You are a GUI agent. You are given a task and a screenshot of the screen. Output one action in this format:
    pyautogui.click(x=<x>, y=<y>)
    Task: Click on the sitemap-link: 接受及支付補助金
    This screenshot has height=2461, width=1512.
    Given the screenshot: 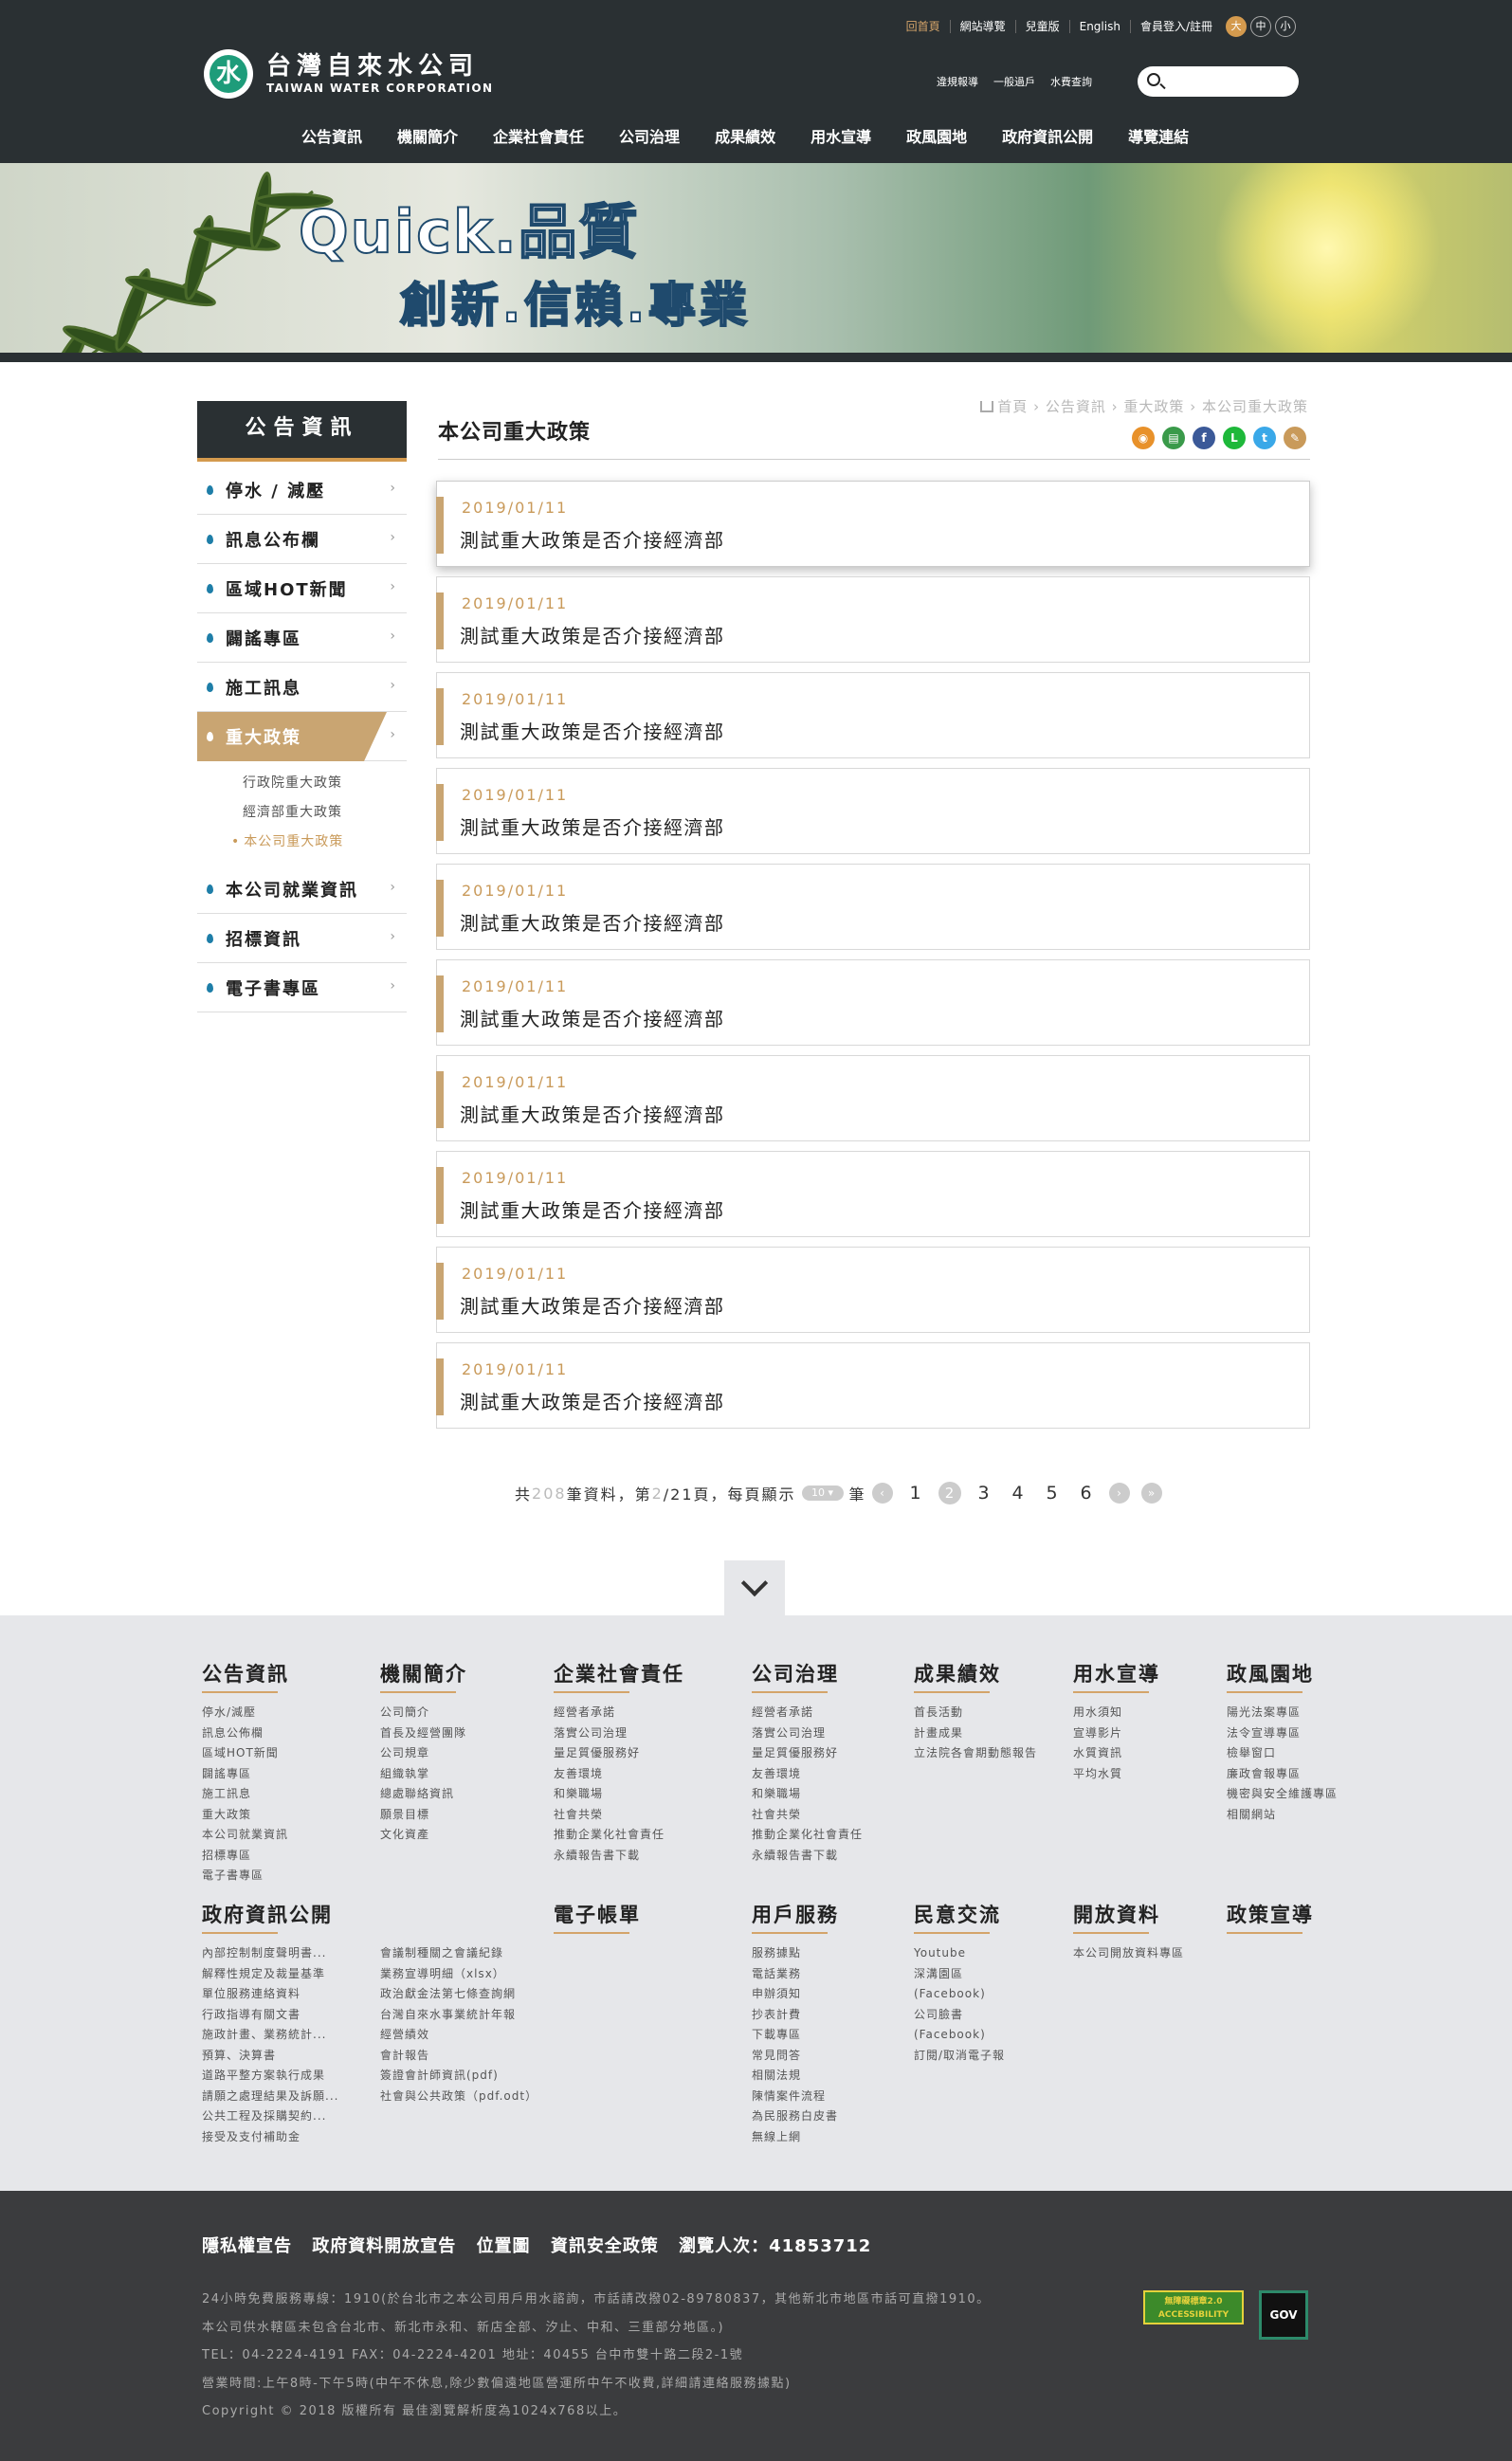 What is the action you would take?
    pyautogui.click(x=270, y=2137)
    